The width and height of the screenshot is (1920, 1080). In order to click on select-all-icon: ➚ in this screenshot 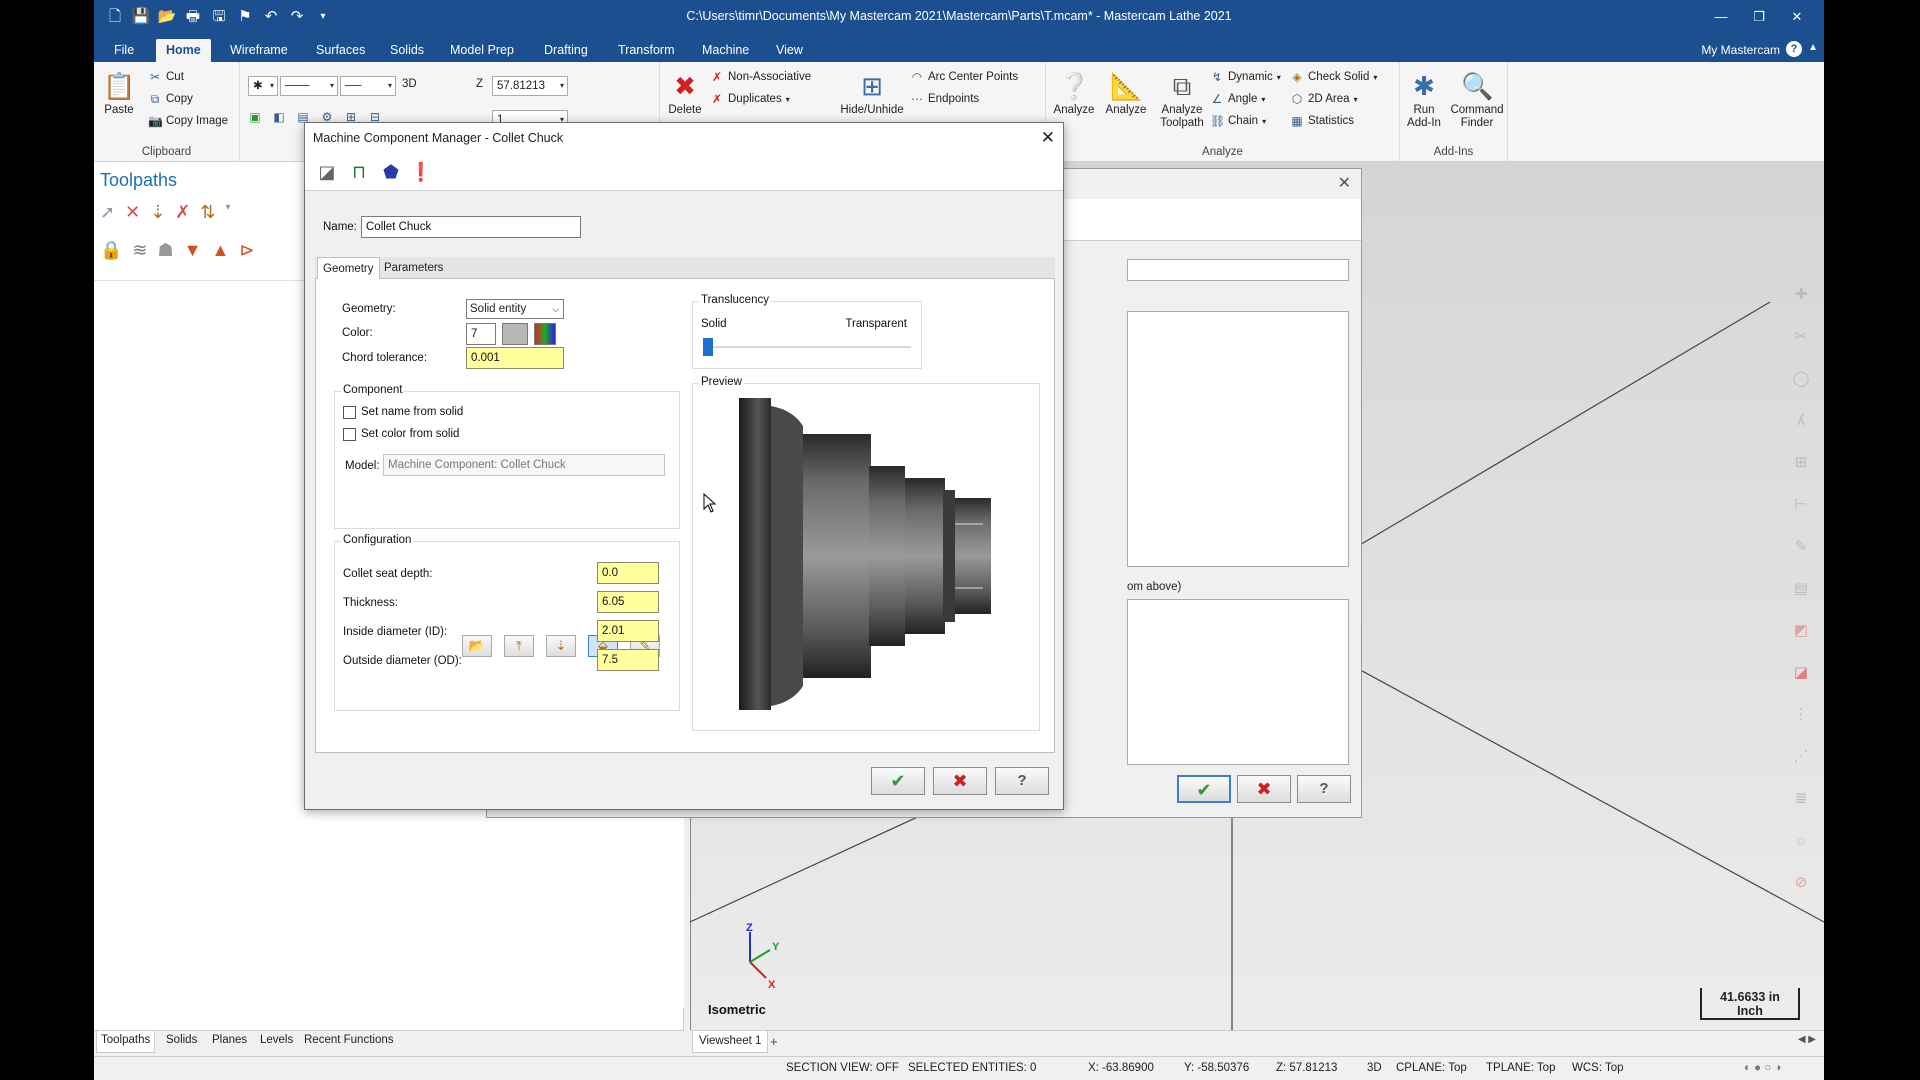, I will do `click(107, 212)`.